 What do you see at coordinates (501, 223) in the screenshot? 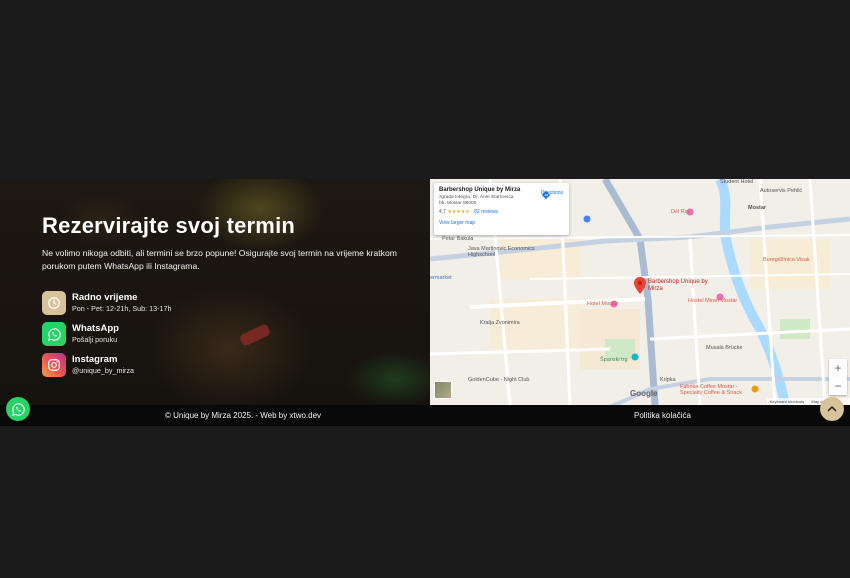
I see `view-larger-map-link: View larger map` at bounding box center [501, 223].